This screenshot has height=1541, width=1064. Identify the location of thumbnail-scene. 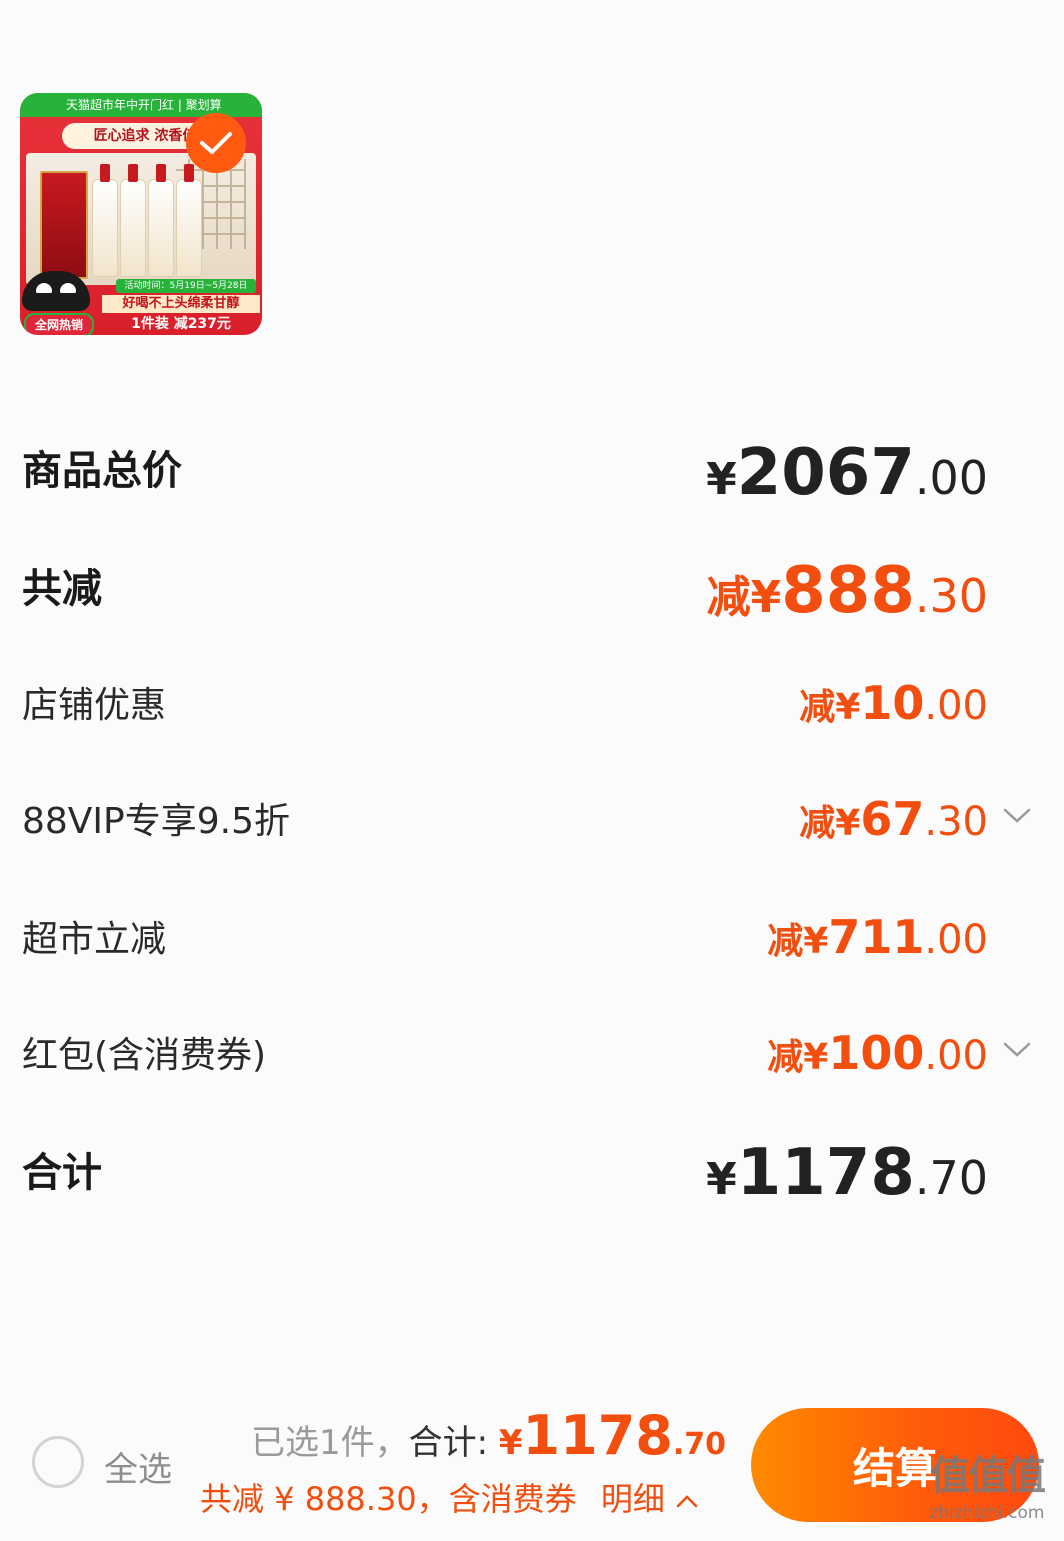
(141, 219).